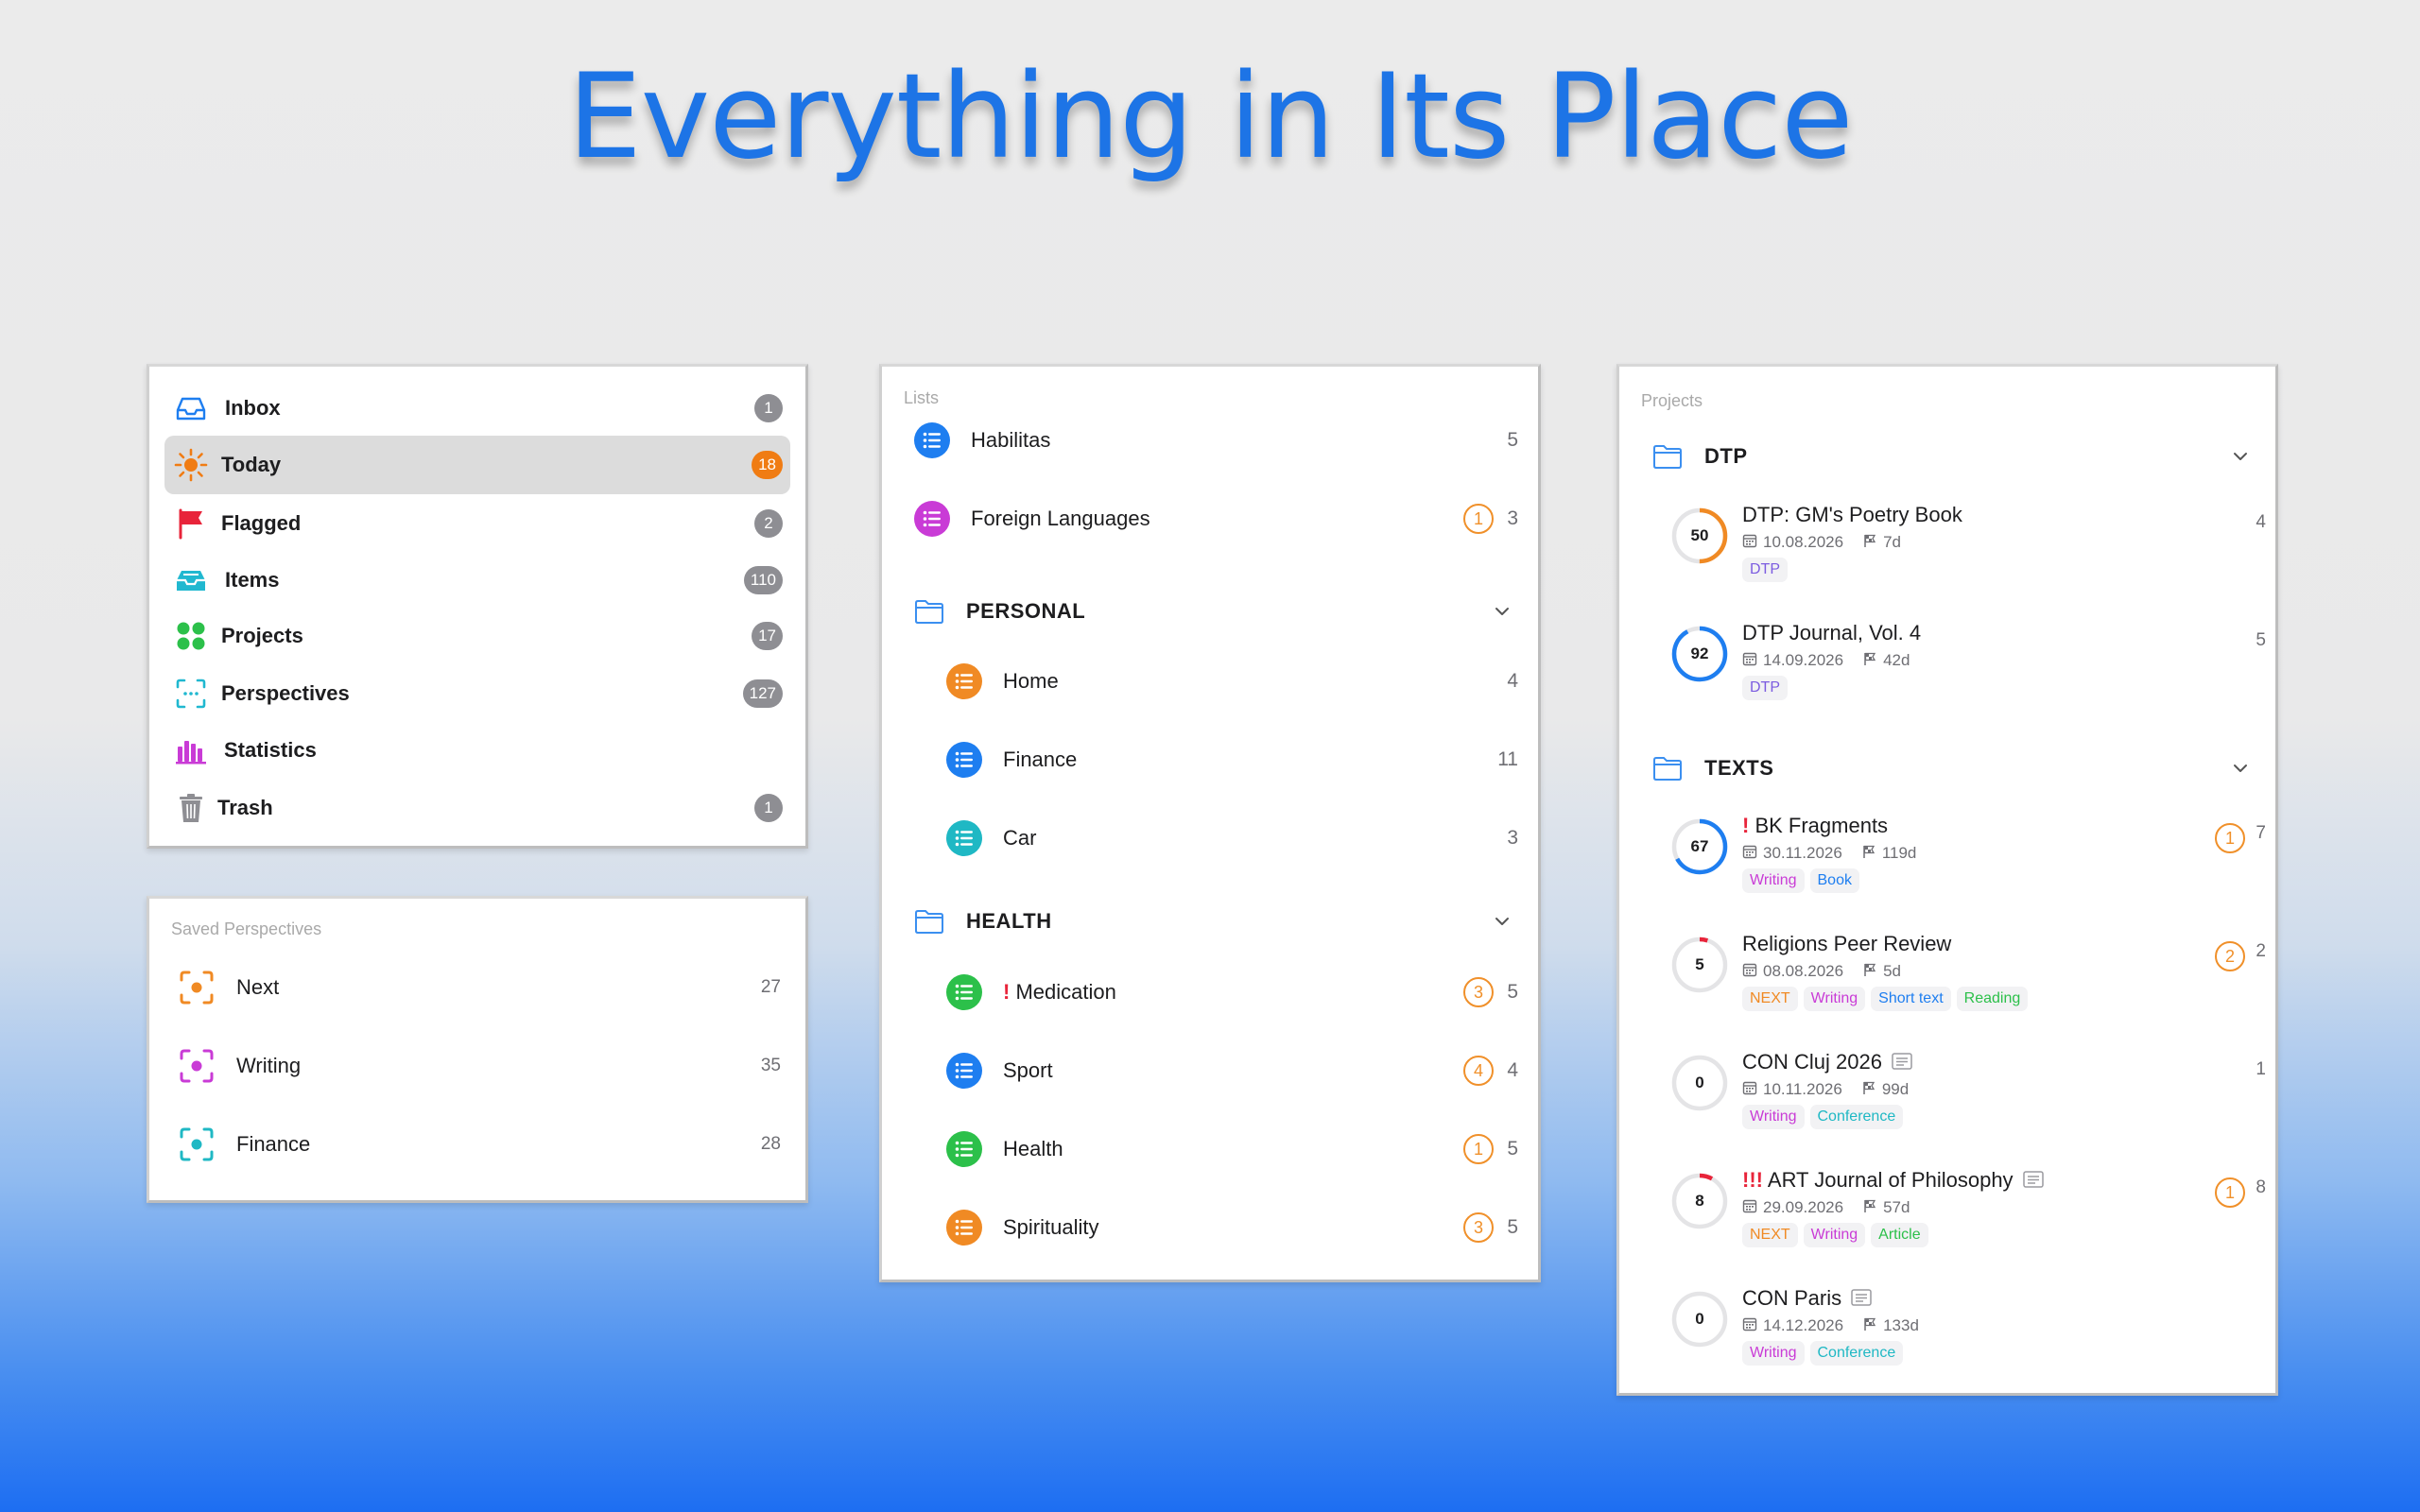  What do you see at coordinates (477, 636) in the screenshot?
I see `sidebar-item-projects: Projects 17` at bounding box center [477, 636].